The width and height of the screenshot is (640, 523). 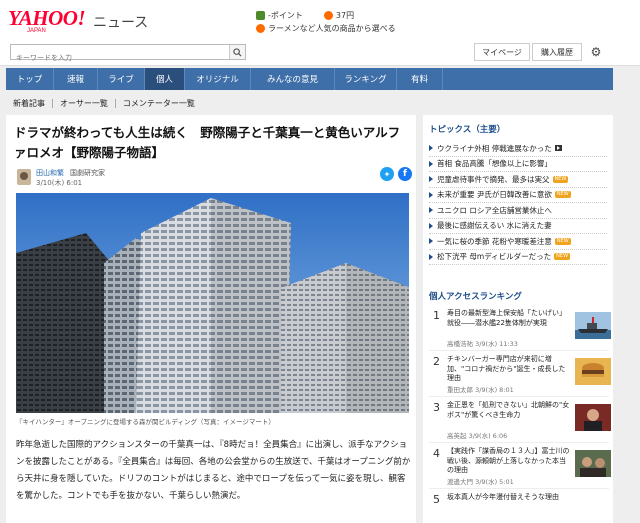 I want to click on subnav-commentators: コメンテーター一覧, so click(x=159, y=103).